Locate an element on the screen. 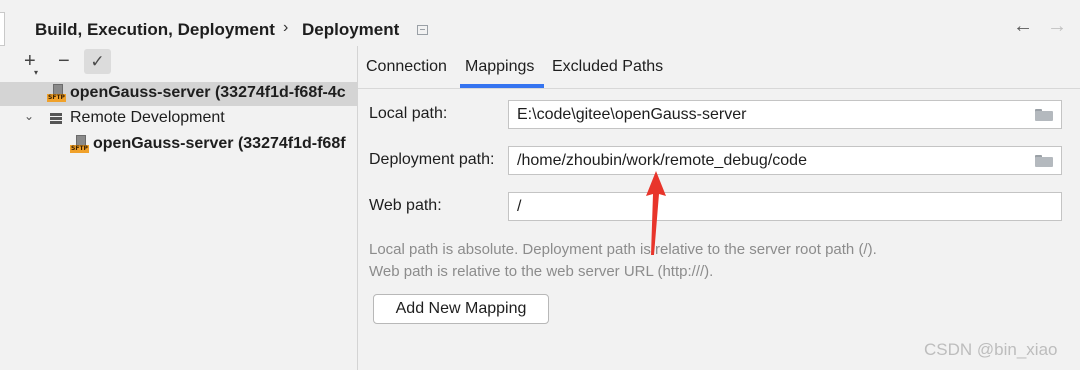 This screenshot has width=1080, height=370. tab-mappings: Mappings is located at coordinates (499, 67).